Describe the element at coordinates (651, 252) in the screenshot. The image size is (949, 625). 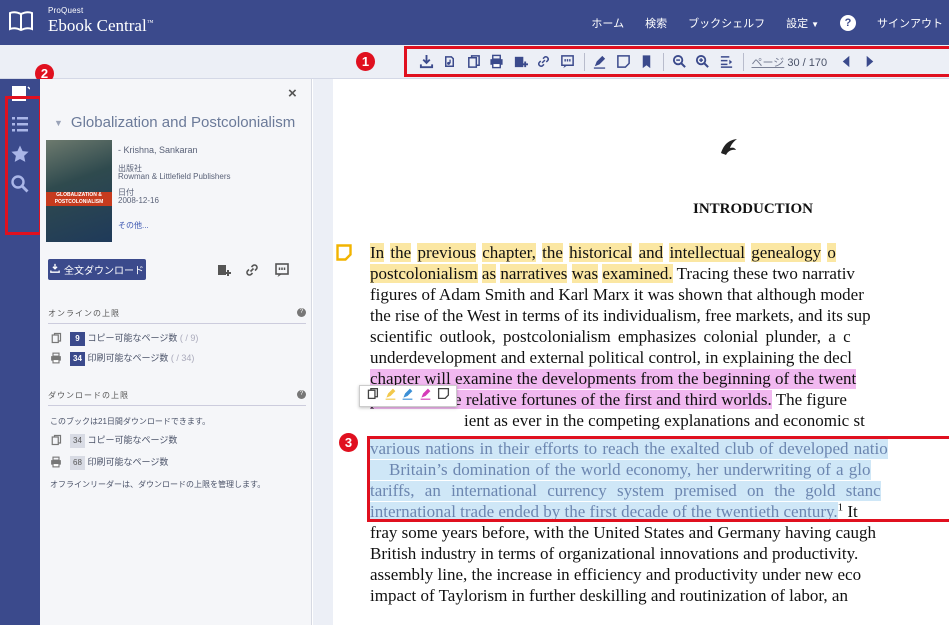
I see `highlight: and` at that location.